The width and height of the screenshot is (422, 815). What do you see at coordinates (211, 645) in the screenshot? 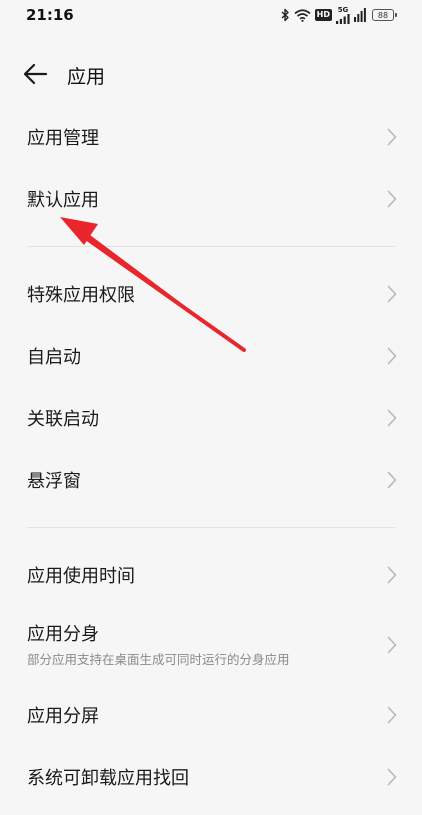
I see `list-item-app-clone: 应用分身 部分应用支持在桌面生成可同时运行的分身应用` at bounding box center [211, 645].